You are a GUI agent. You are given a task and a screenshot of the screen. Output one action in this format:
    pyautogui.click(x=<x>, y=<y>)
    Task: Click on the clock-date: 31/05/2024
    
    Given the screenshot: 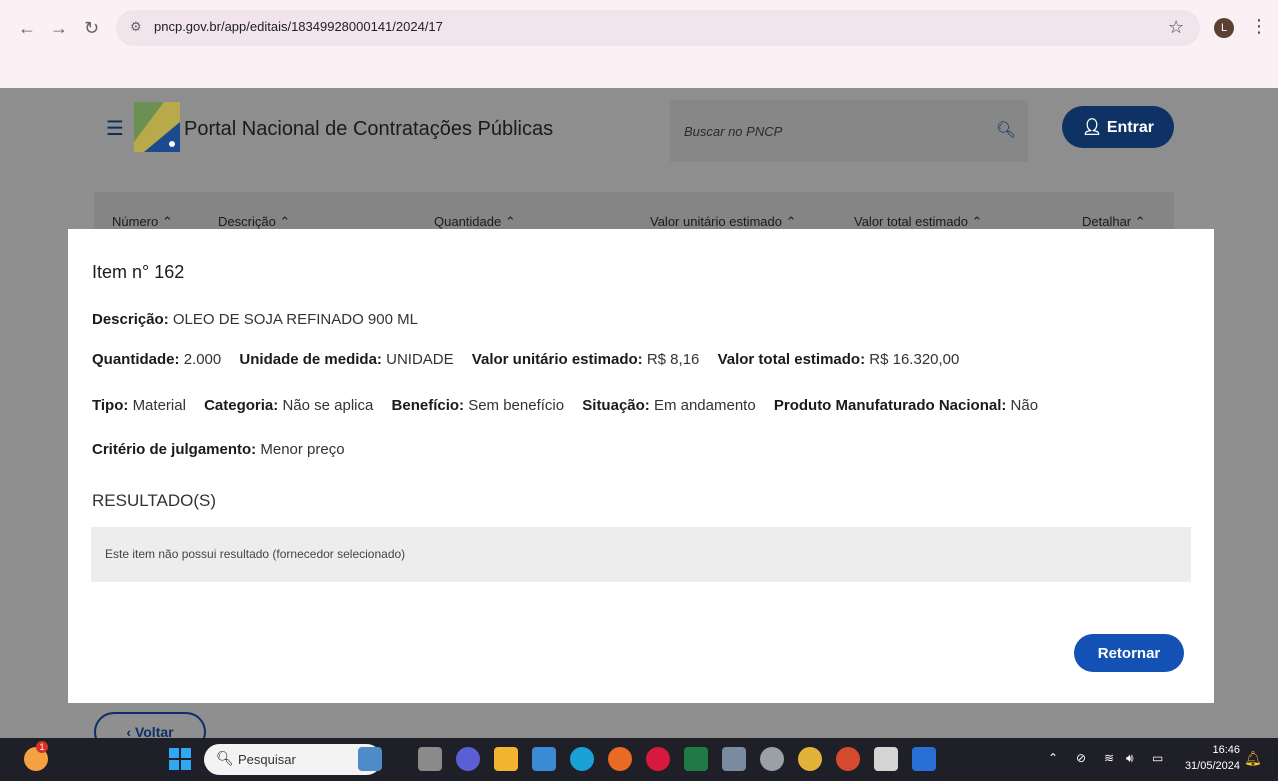 What is the action you would take?
    pyautogui.click(x=1212, y=766)
    